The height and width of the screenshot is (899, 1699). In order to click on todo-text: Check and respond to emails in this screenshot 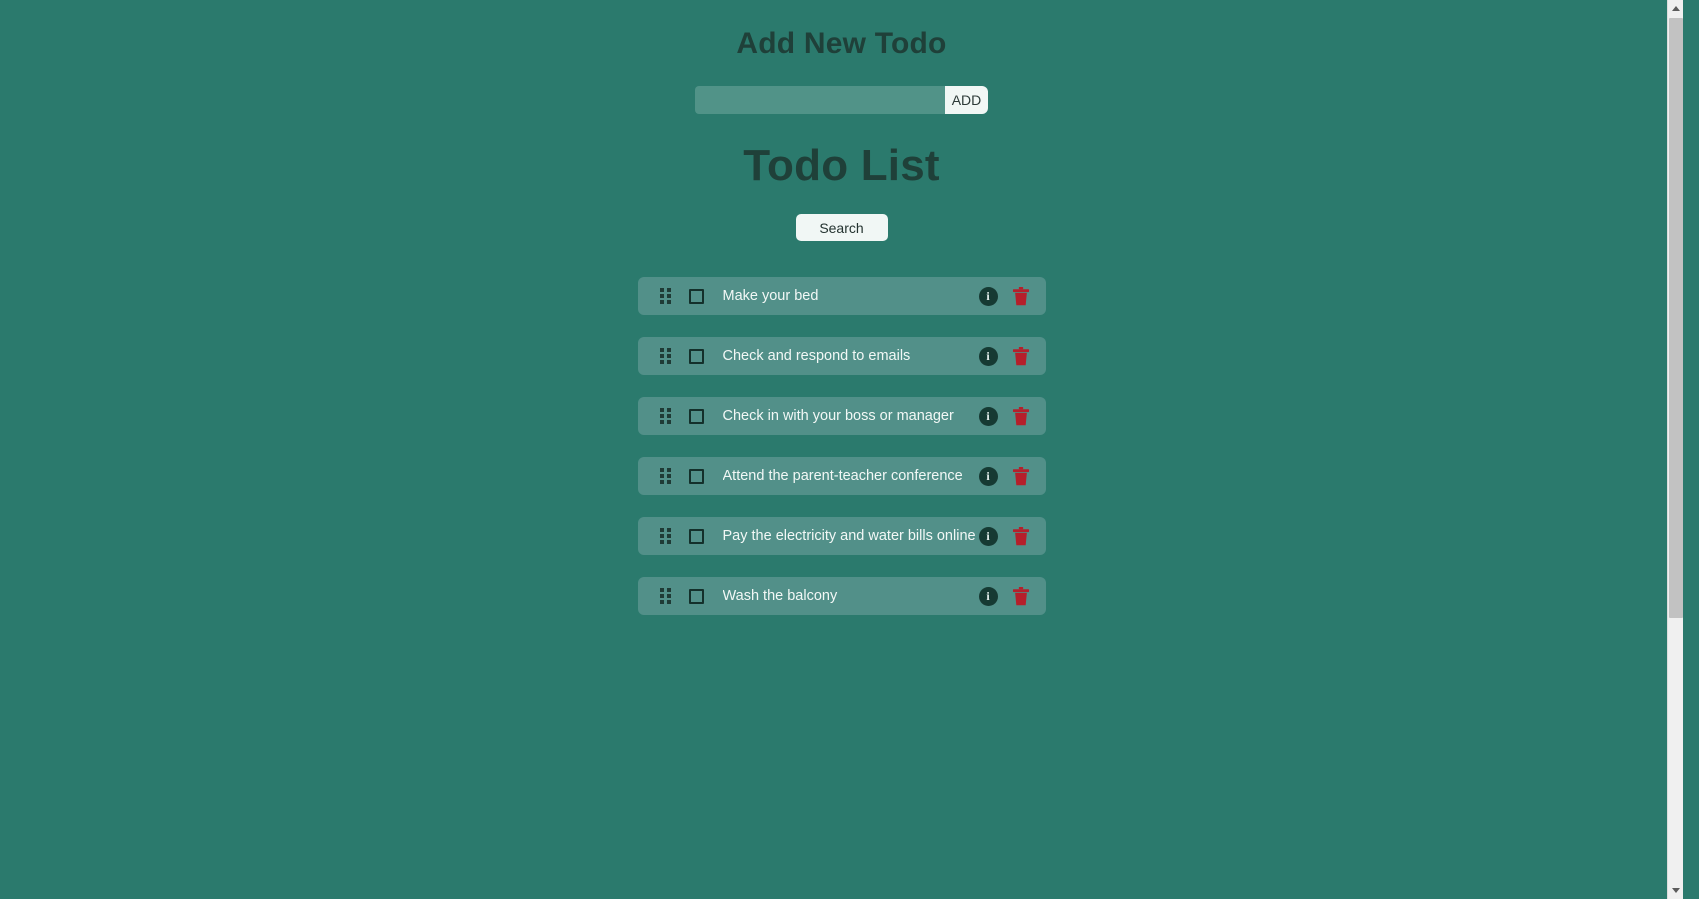, I will do `click(816, 356)`.